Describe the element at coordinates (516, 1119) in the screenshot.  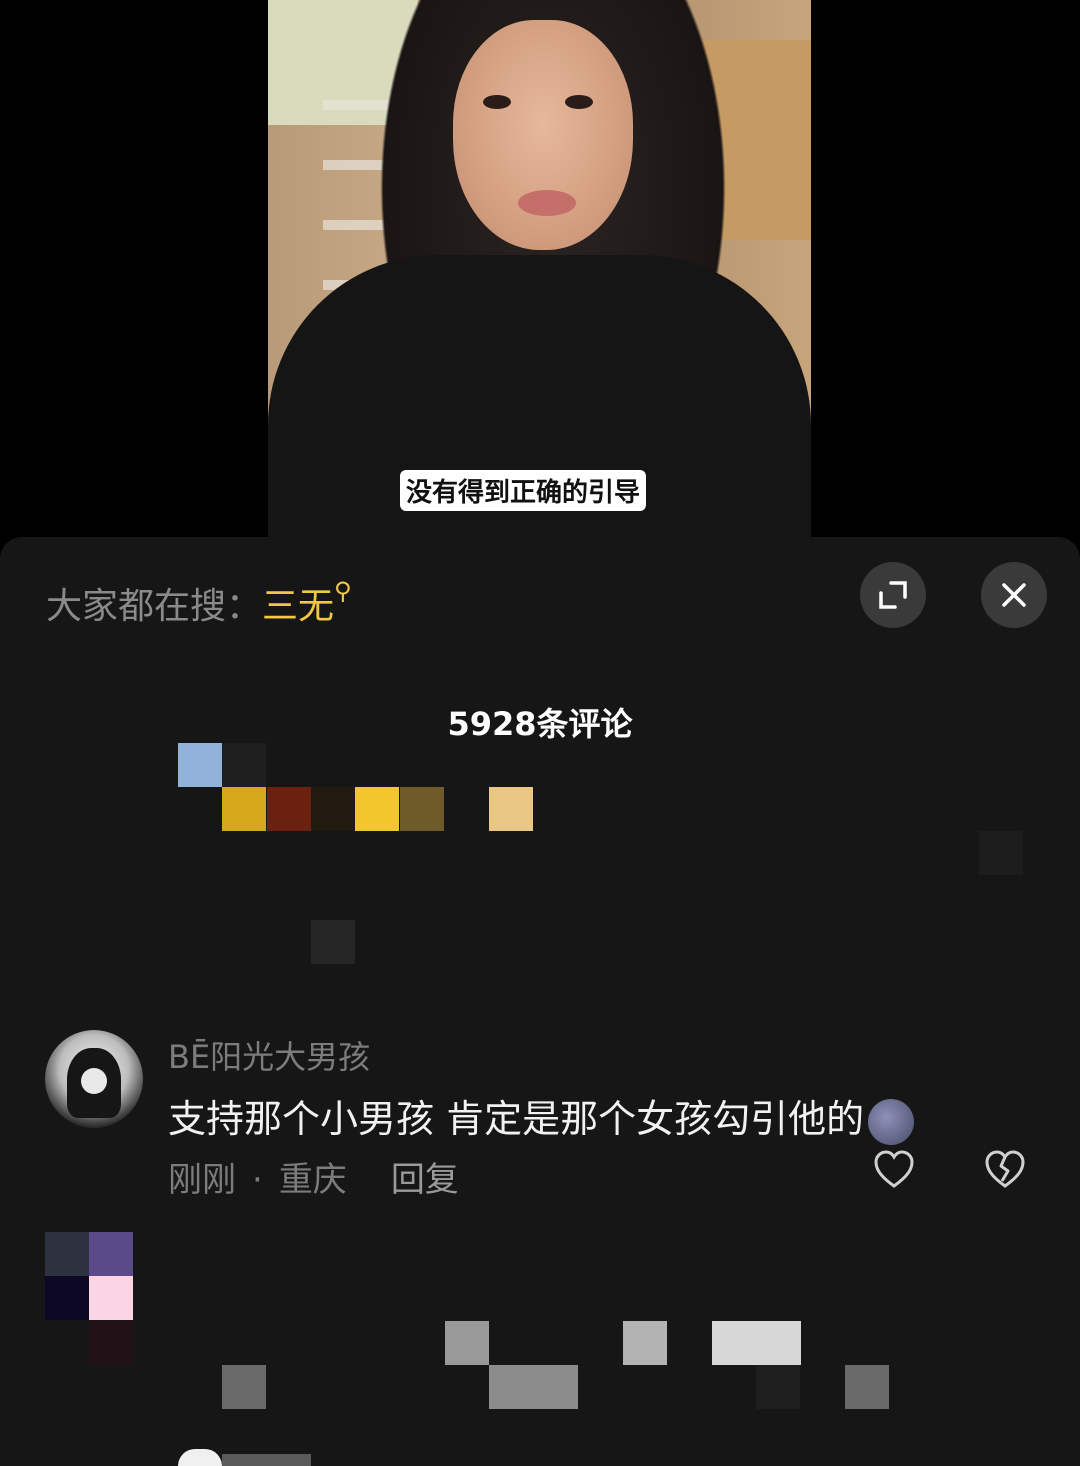
I see `comment-text-body: 支持那个小男孩 肯定是那个女孩勾引他的` at that location.